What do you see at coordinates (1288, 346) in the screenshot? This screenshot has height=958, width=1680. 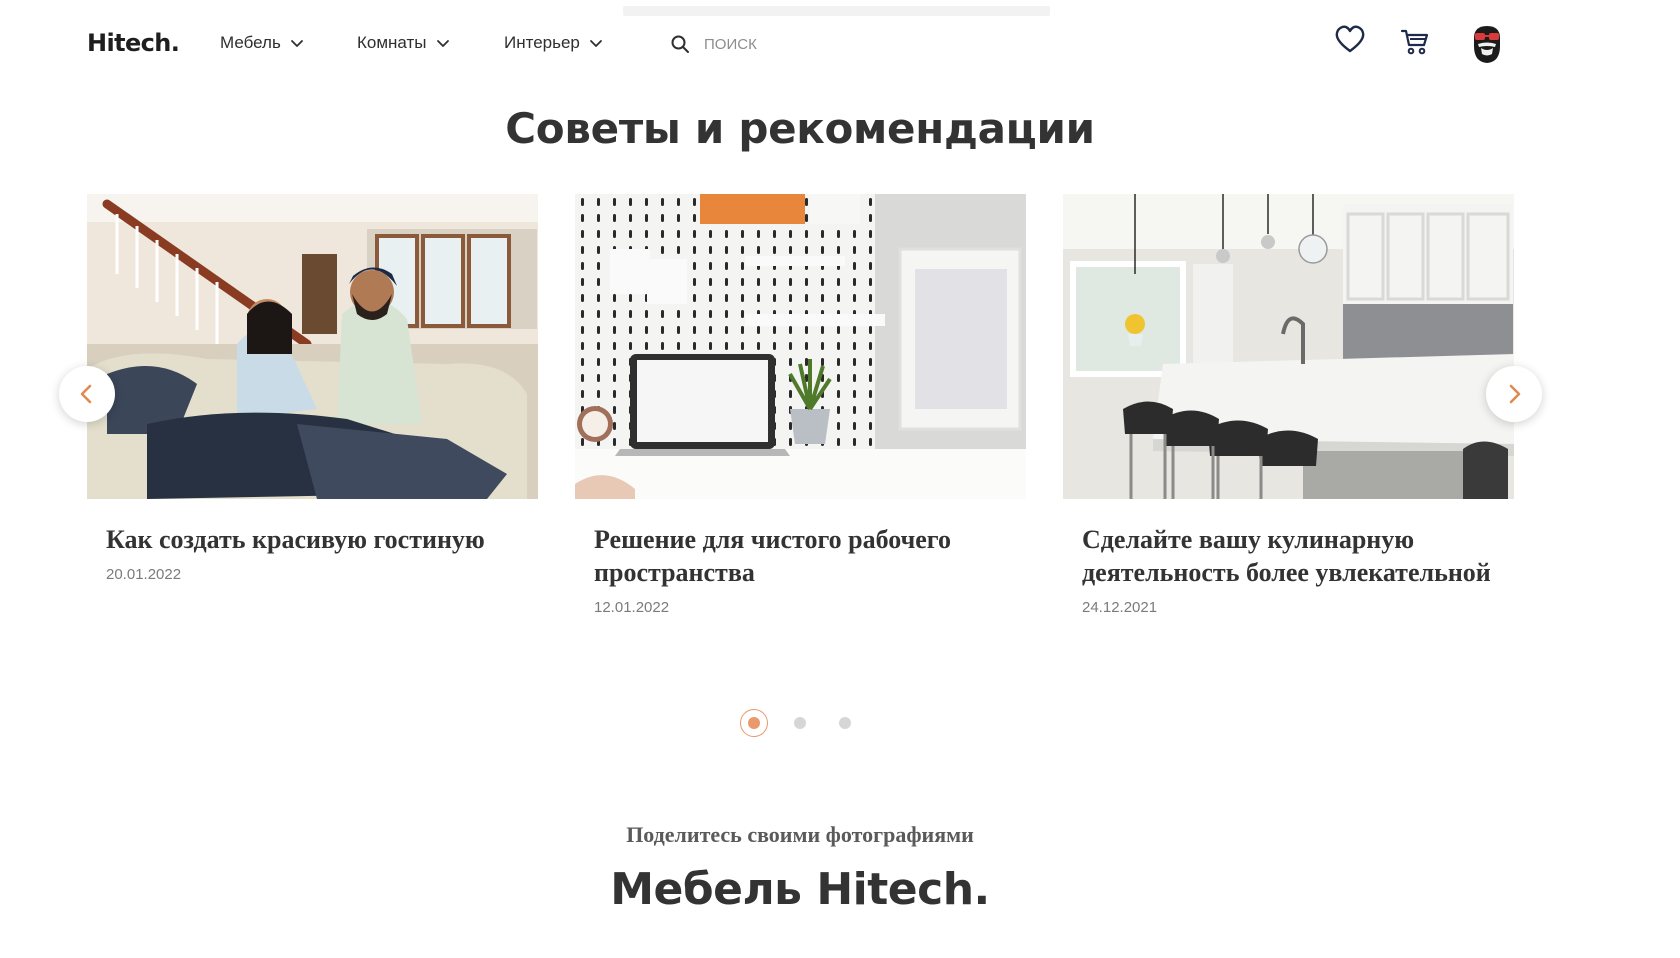 I see `article-image-kitchen` at bounding box center [1288, 346].